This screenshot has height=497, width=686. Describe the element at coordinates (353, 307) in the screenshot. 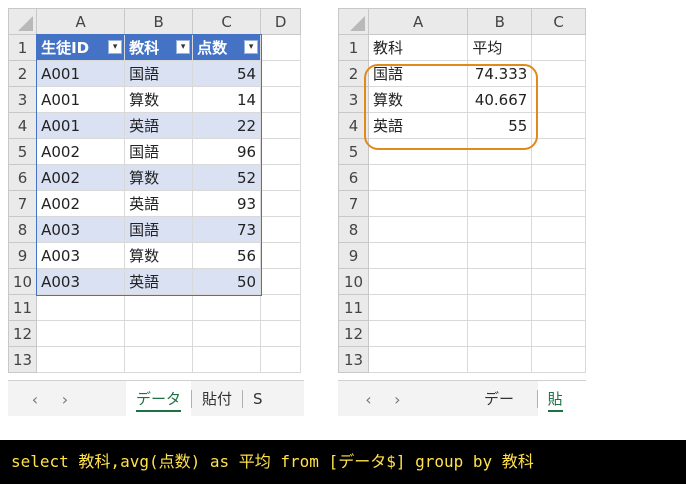

I see `row-header: 11` at that location.